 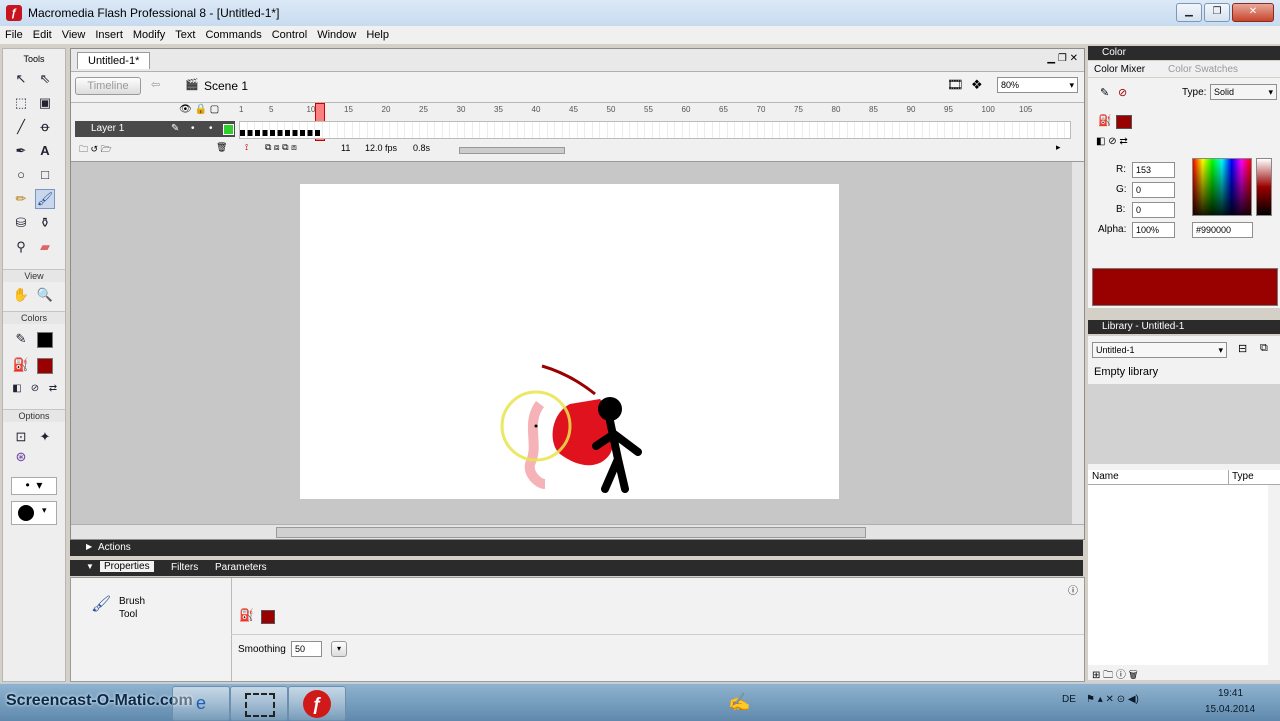 I want to click on brush-tool-icon: 🖌, so click(x=45, y=199).